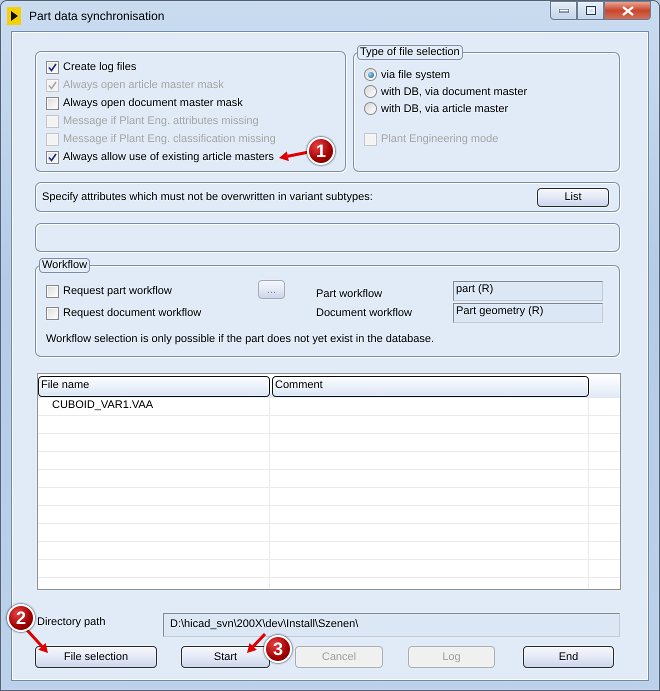  What do you see at coordinates (444, 108) in the screenshot?
I see `radio-label: with DB, via article master` at bounding box center [444, 108].